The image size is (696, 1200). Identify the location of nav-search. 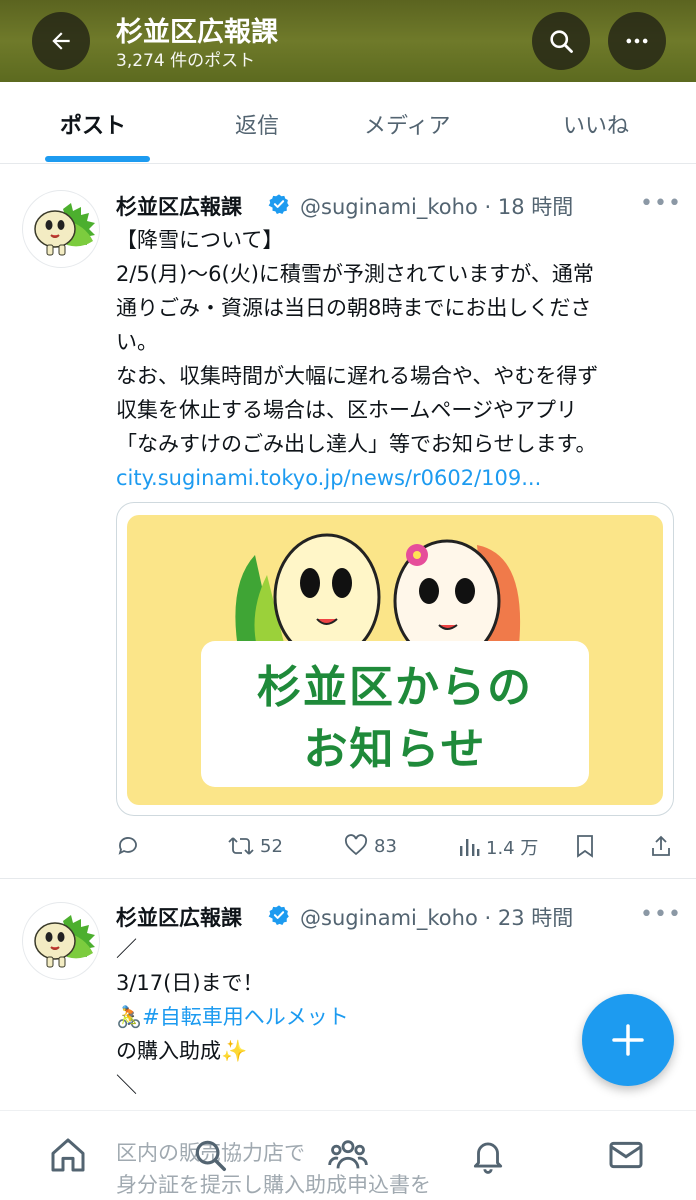
(210, 1155).